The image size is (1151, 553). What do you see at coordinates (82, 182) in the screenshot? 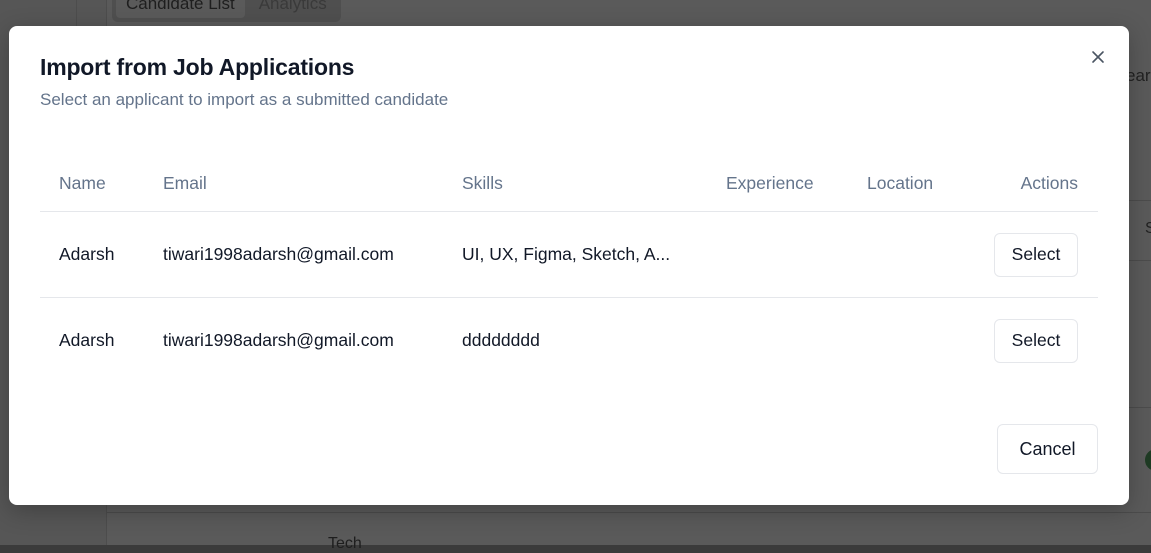
I see `column-header-name: Name` at bounding box center [82, 182].